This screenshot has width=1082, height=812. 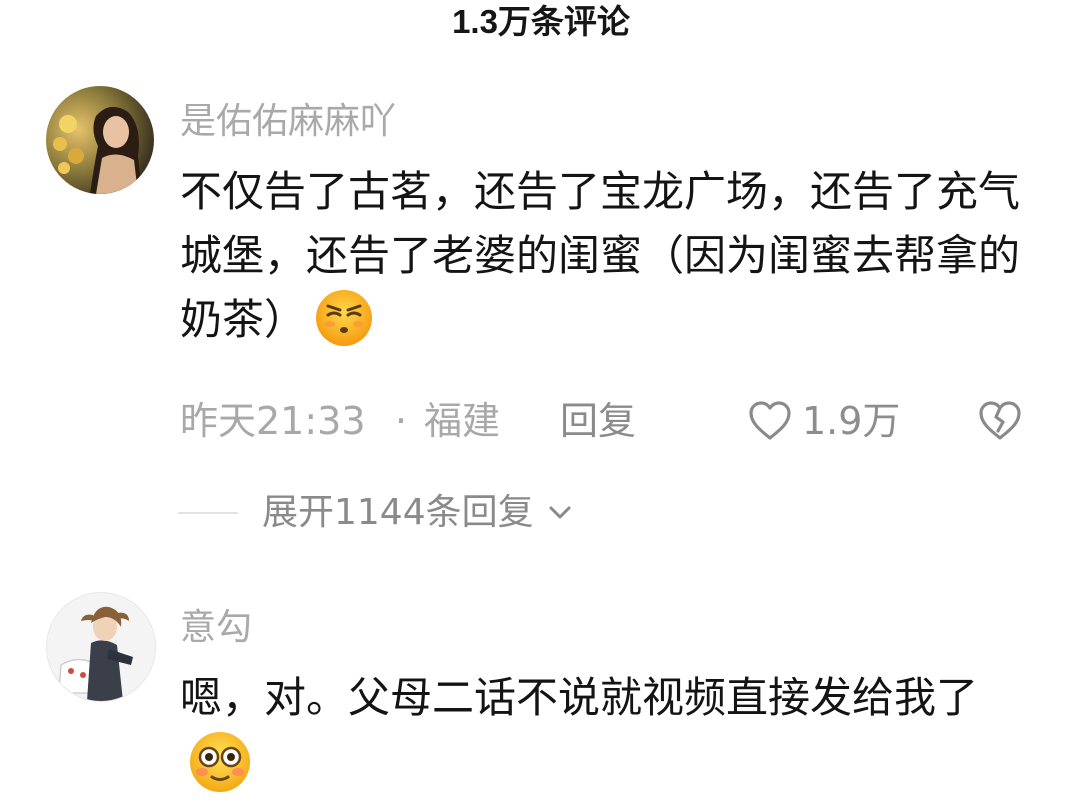 I want to click on heart-icon, so click(x=770, y=420).